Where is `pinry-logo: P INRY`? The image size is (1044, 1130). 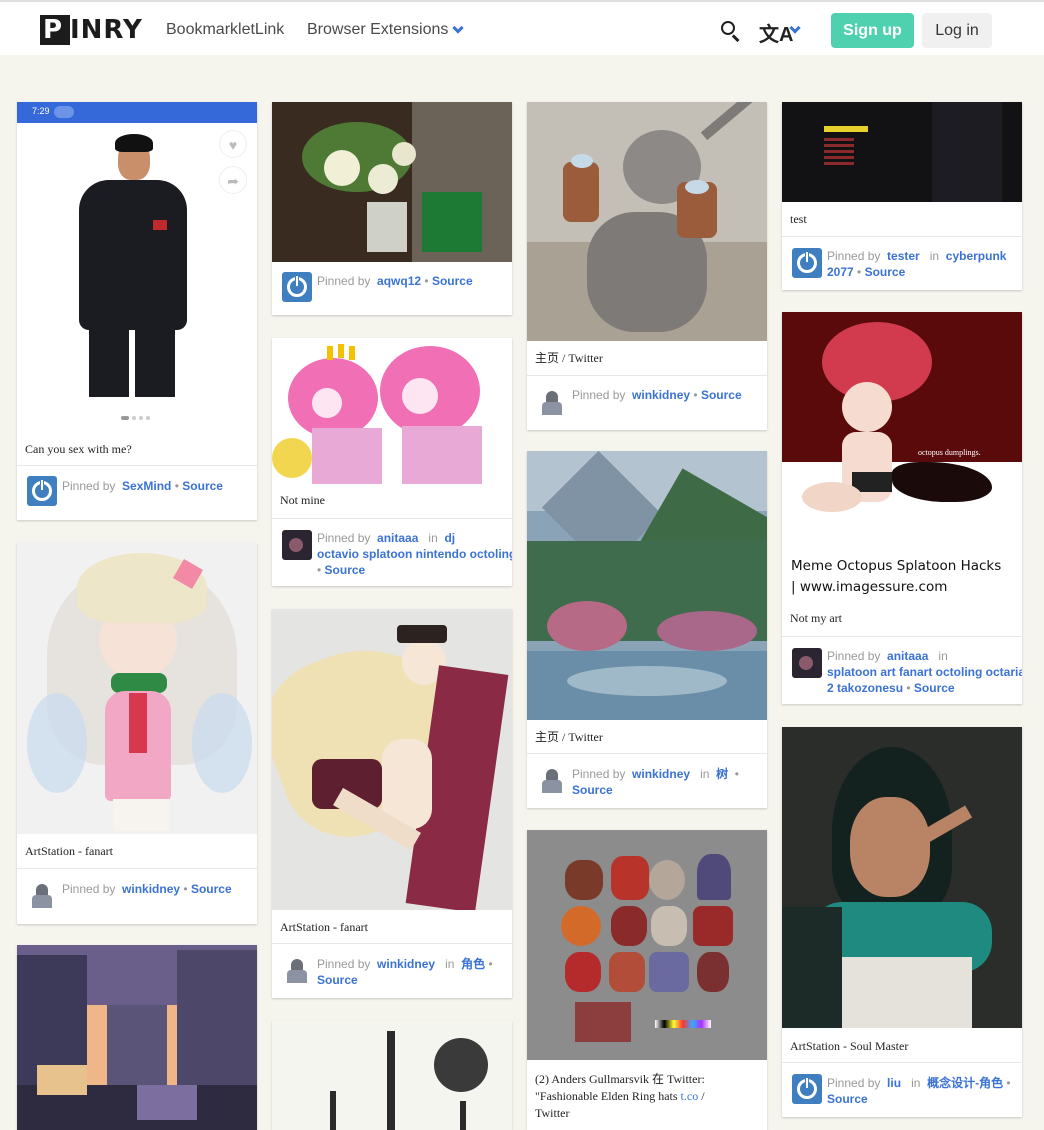 pinry-logo: P INRY is located at coordinates (91, 30).